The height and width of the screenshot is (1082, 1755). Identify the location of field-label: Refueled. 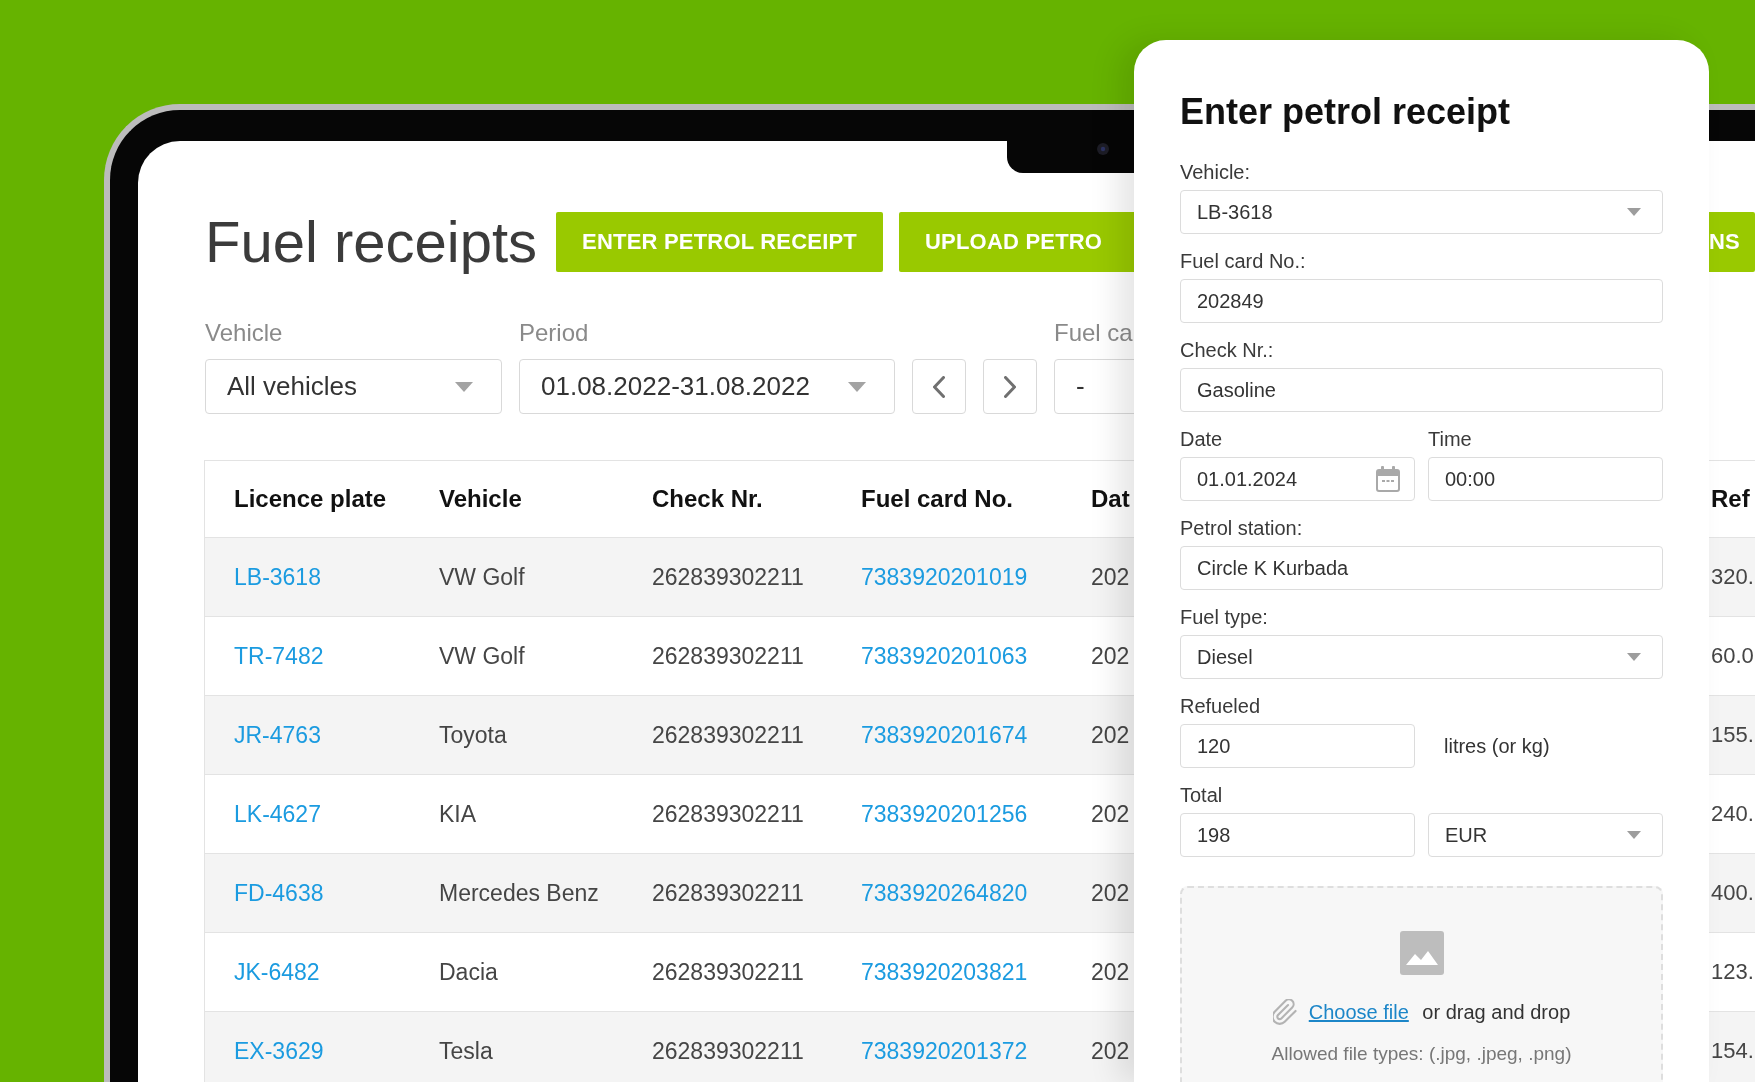
(1220, 706).